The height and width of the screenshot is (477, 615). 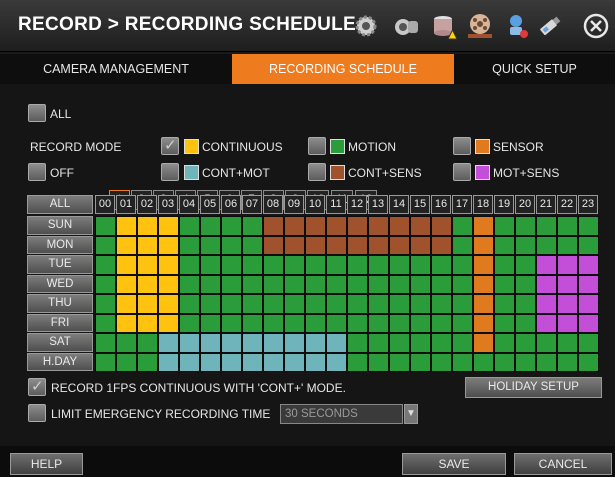 What do you see at coordinates (170, 145) in the screenshot?
I see `mode-continuous-checkbox` at bounding box center [170, 145].